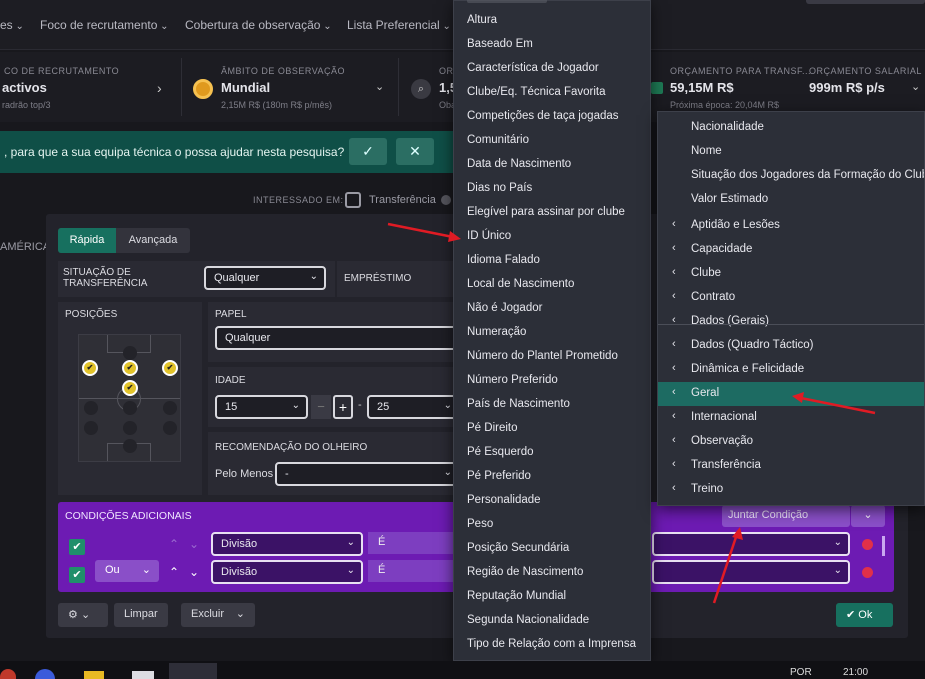 Image resolution: width=925 pixels, height=679 pixels. What do you see at coordinates (462, 670) in the screenshot?
I see `taskbar: POR 21:00` at bounding box center [462, 670].